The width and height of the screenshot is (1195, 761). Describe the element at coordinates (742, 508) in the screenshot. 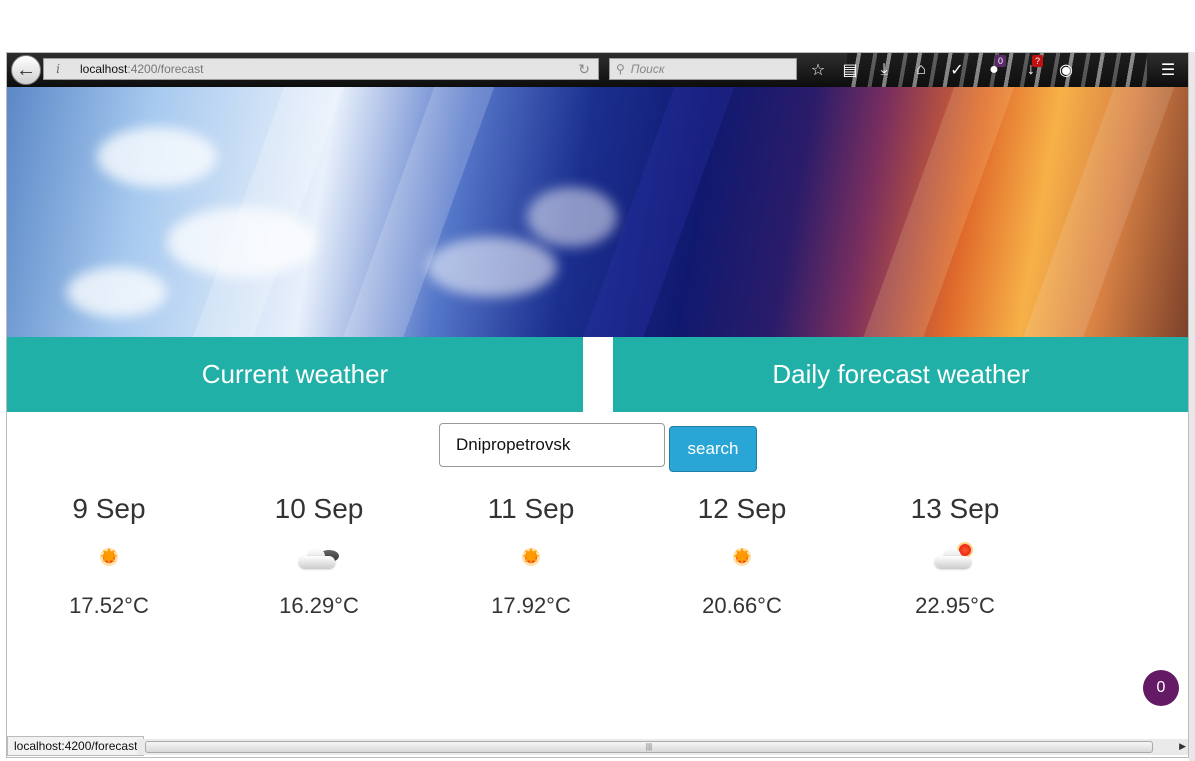

I see `forecast-date: 12 Sep` at that location.